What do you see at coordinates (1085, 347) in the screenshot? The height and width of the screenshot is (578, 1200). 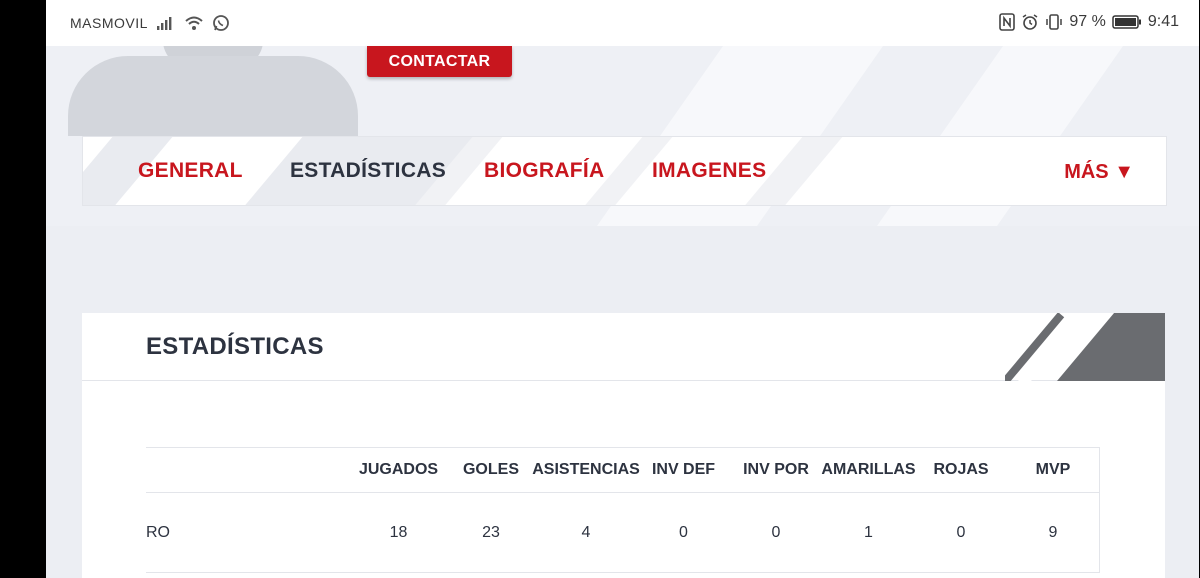 I see `header-decoration` at bounding box center [1085, 347].